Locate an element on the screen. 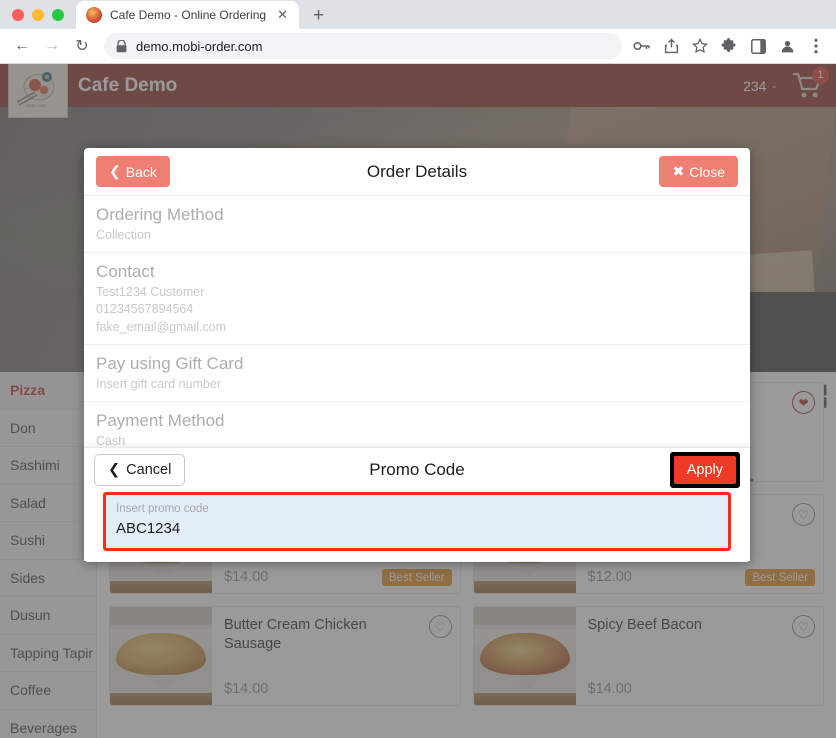 The height and width of the screenshot is (738, 836). back-button-label: Back is located at coordinates (141, 171).